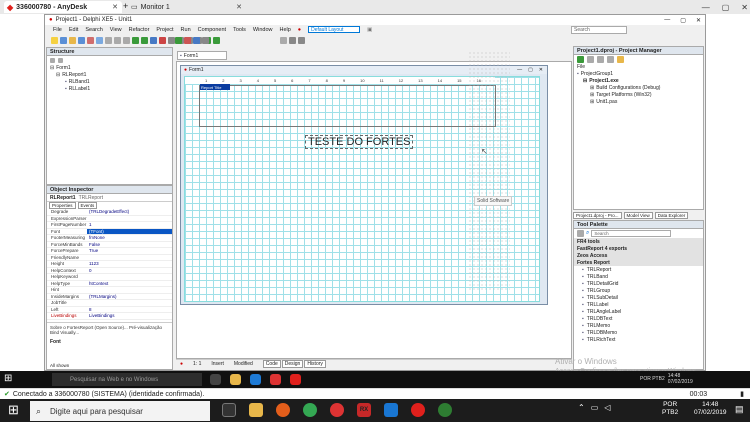  I want to click on open-project-icon, so click(99, 40).